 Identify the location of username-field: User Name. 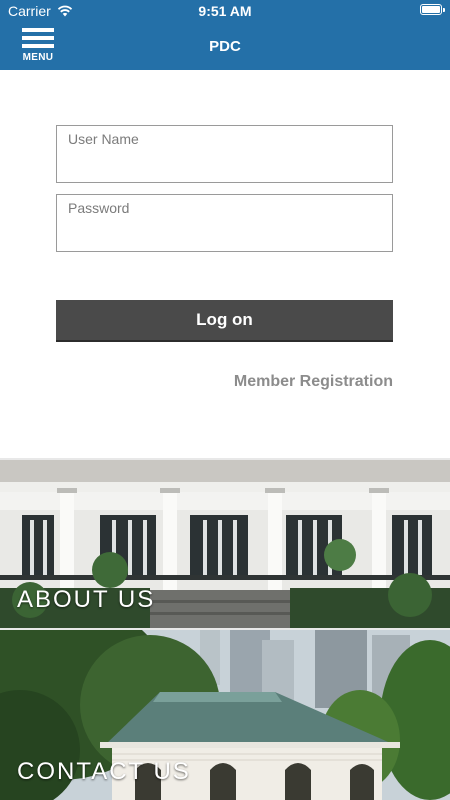
(224, 154).